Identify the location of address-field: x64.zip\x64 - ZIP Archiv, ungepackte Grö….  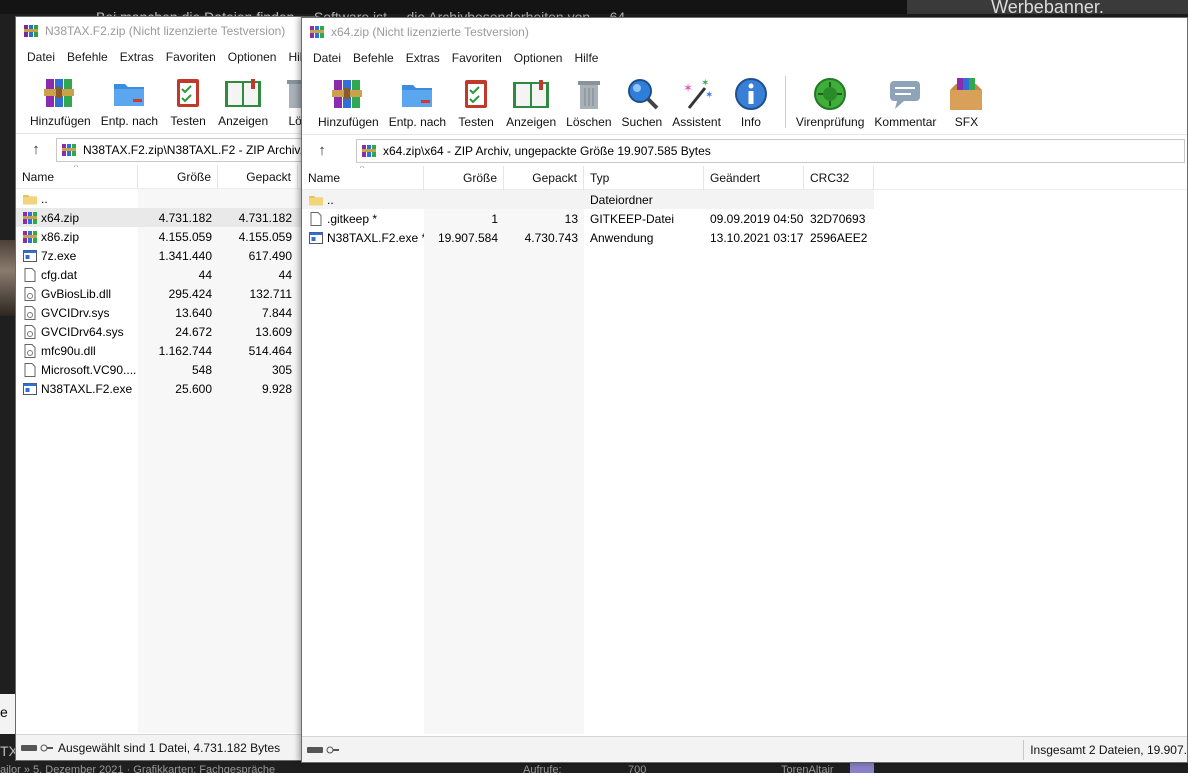
(770, 150).